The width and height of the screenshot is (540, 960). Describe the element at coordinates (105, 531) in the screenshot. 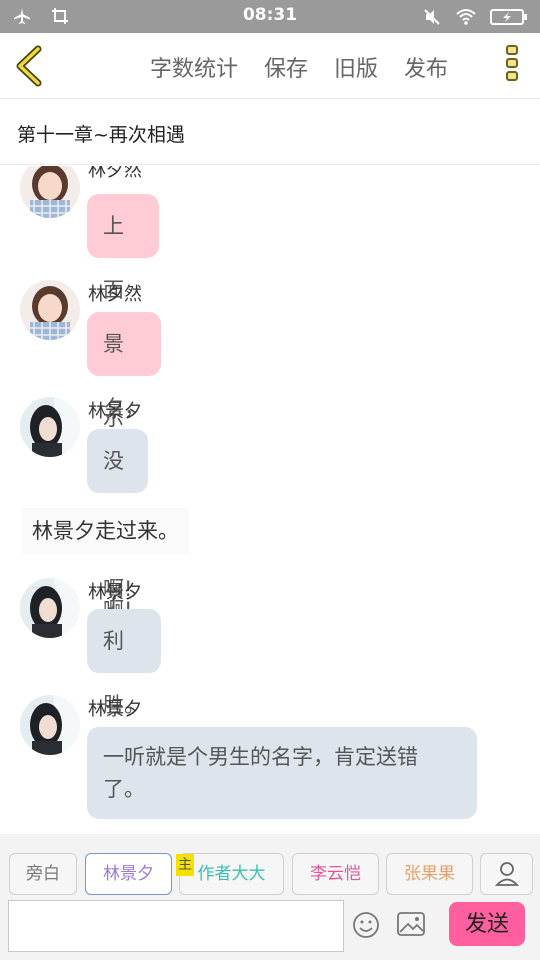

I see `narration-text: 林景夕走过来。` at that location.